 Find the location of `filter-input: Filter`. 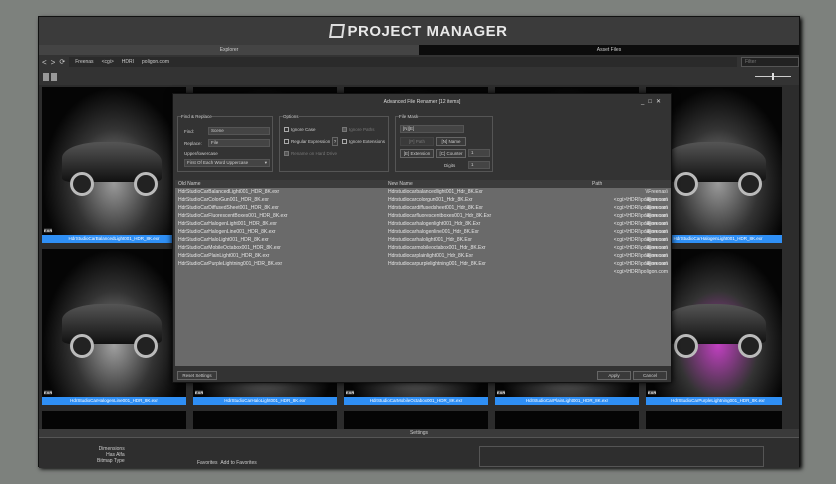

filter-input: Filter is located at coordinates (770, 62).